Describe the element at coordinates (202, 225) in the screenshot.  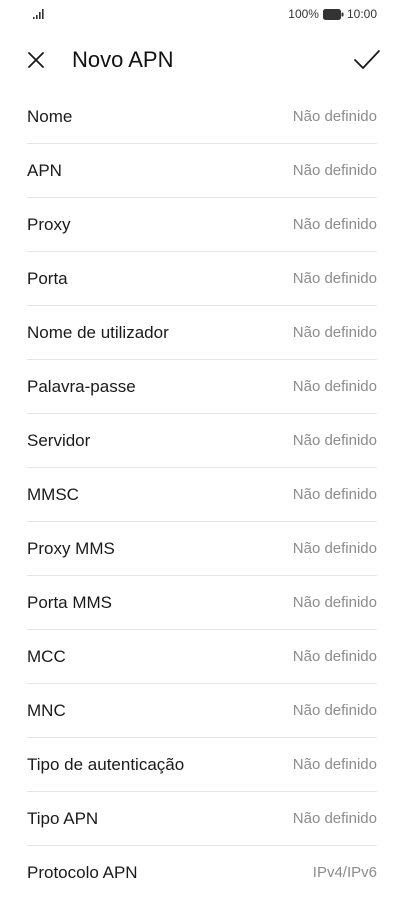
I see `apn-field-row: Proxy Não definido` at that location.